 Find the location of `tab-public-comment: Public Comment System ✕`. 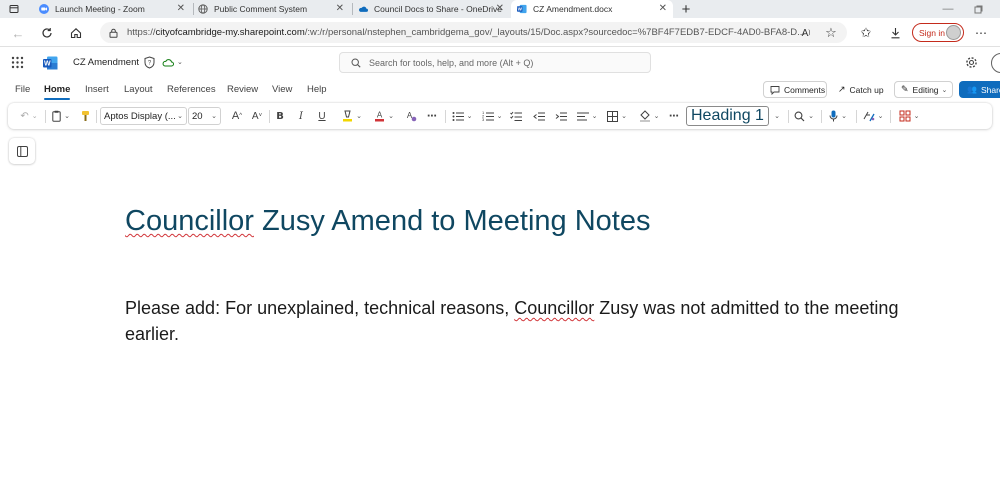

tab-public-comment: Public Comment System ✕ is located at coordinates (272, 9).